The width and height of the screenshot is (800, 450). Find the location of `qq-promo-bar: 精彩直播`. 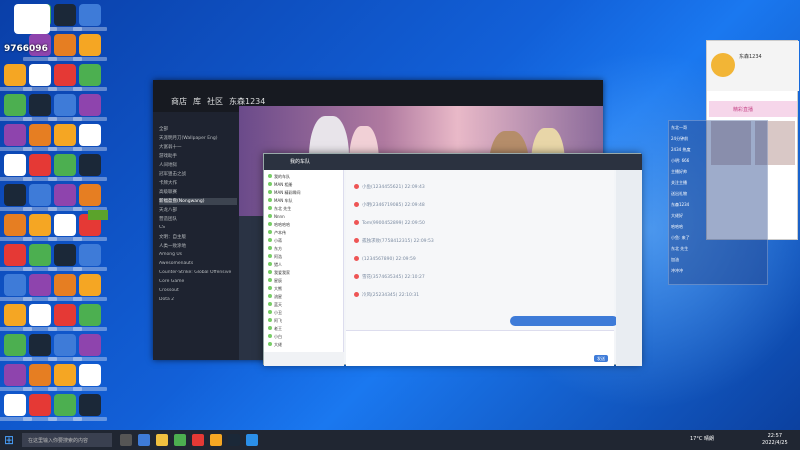

qq-promo-bar: 精彩直播 is located at coordinates (753, 109).